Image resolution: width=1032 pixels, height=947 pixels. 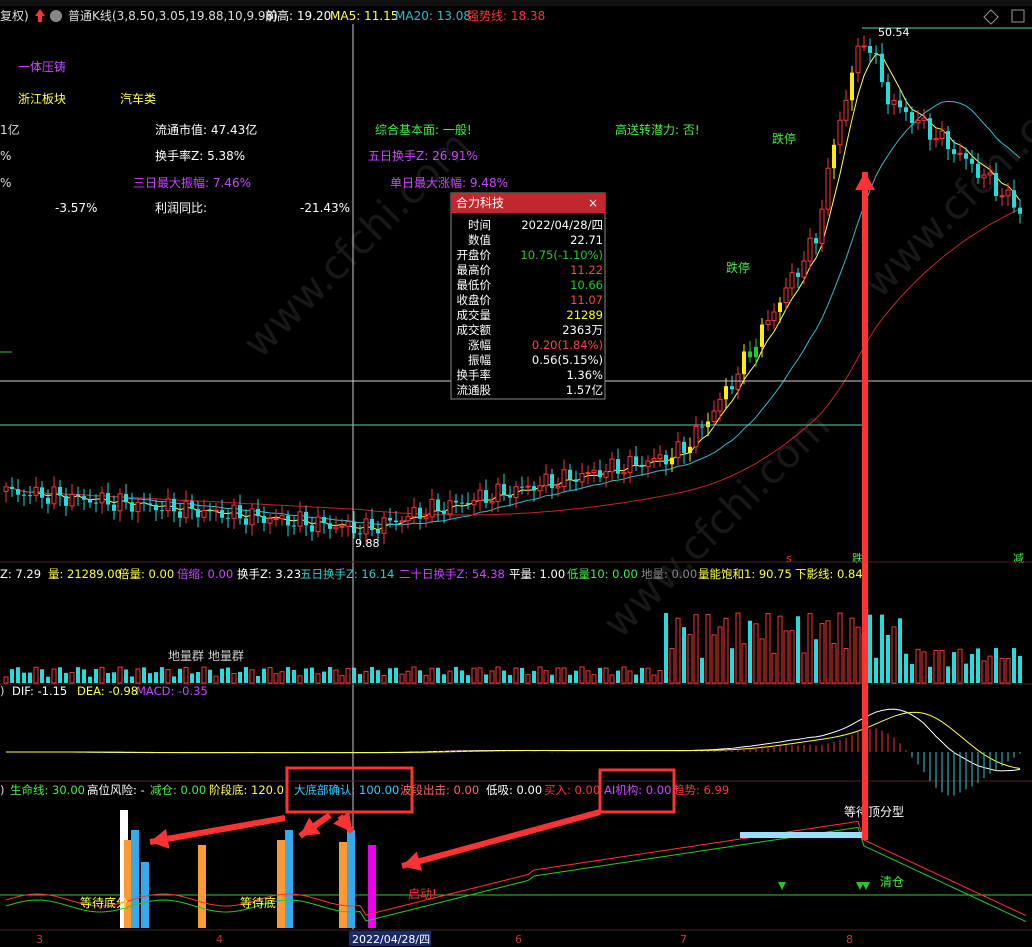 I want to click on info-circle-icon, so click(x=56, y=16).